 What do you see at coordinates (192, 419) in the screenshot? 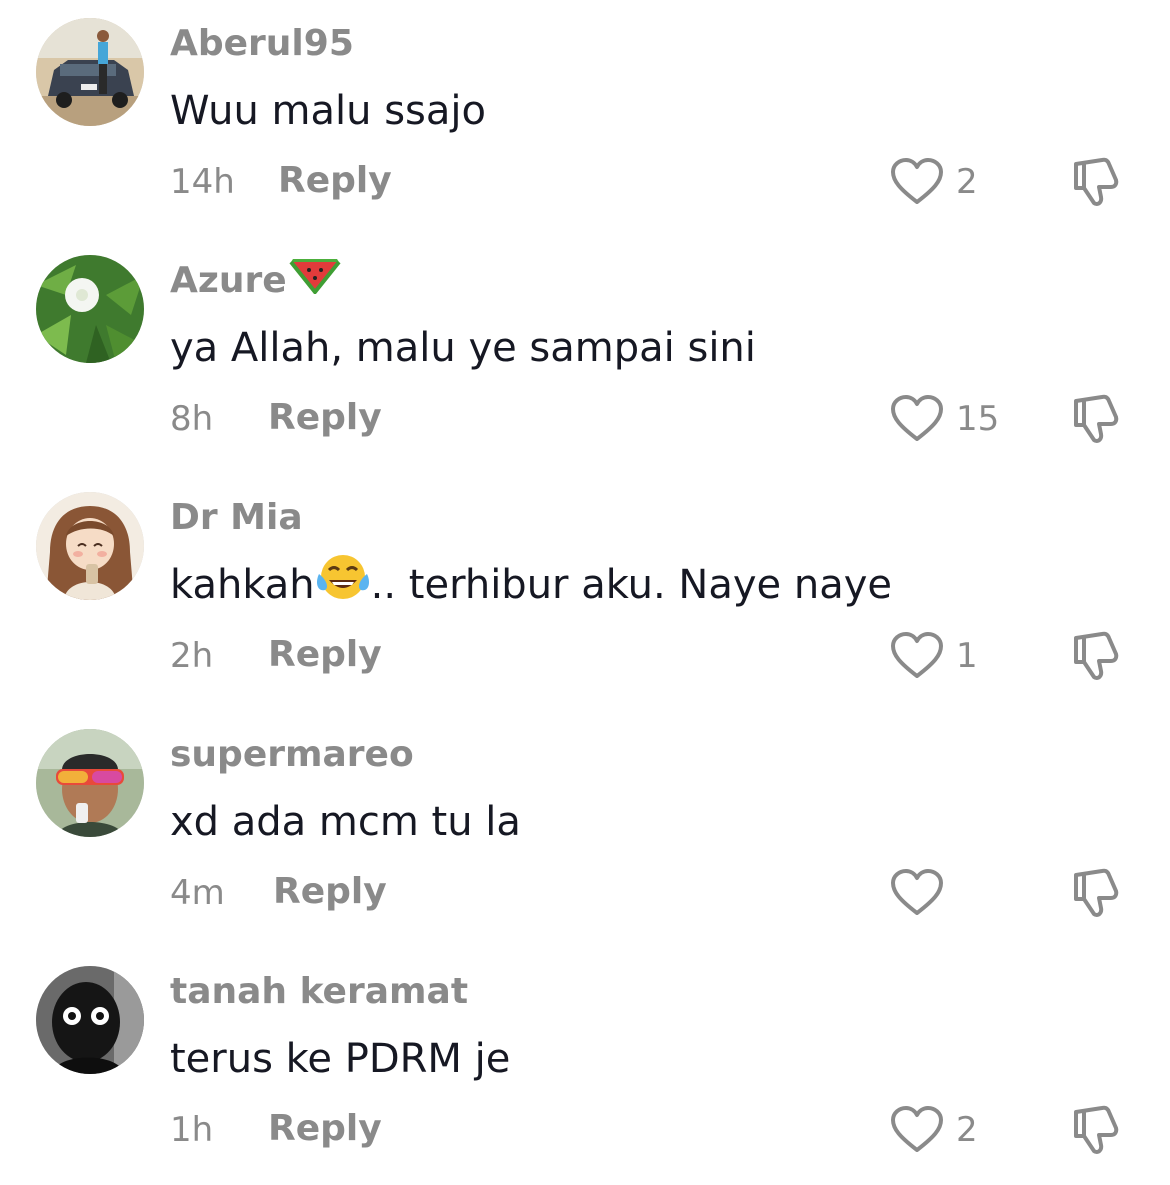
I see `comment-time: 8h` at bounding box center [192, 419].